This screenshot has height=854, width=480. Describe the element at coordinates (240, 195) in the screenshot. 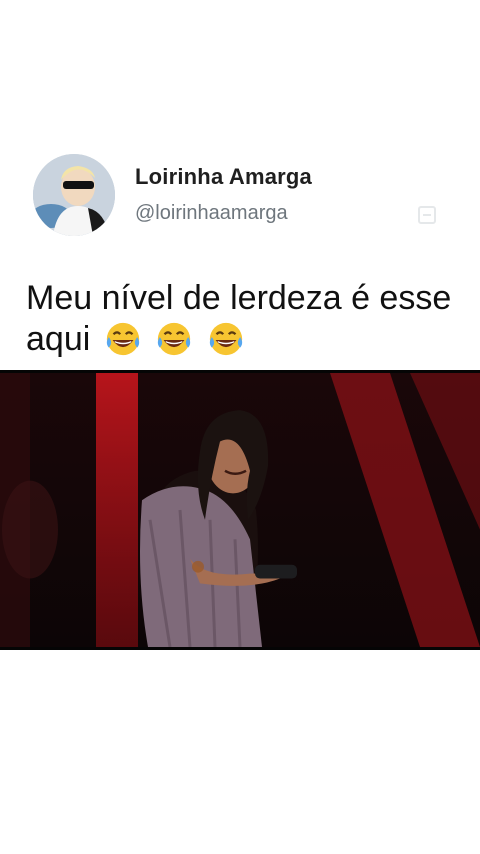

I see `tweet-header: Loirinha Amarga @loirinhaamarga` at that location.